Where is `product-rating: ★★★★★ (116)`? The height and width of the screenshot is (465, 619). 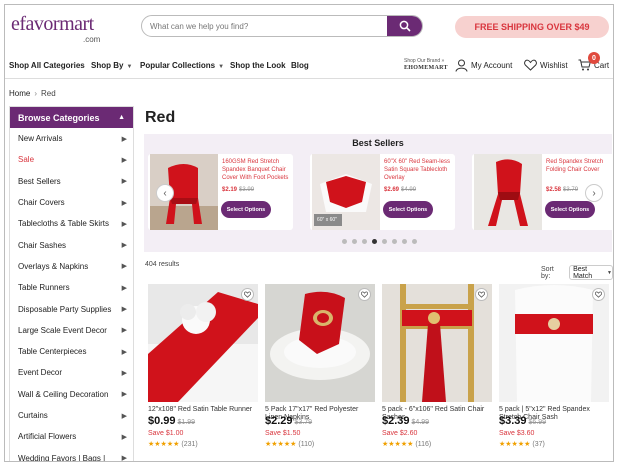
product-rating: ★★★★★ (116) is located at coordinates (406, 444).